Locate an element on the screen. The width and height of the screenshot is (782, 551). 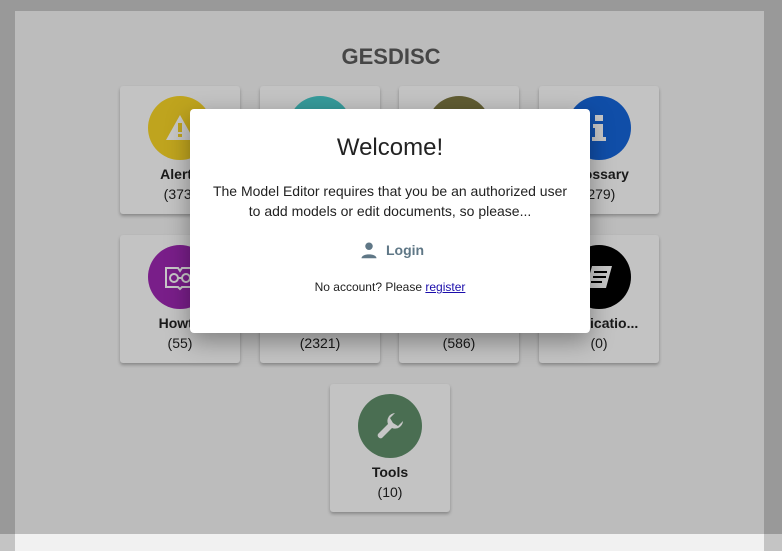
dialog-title: Welcome! is located at coordinates (390, 147).